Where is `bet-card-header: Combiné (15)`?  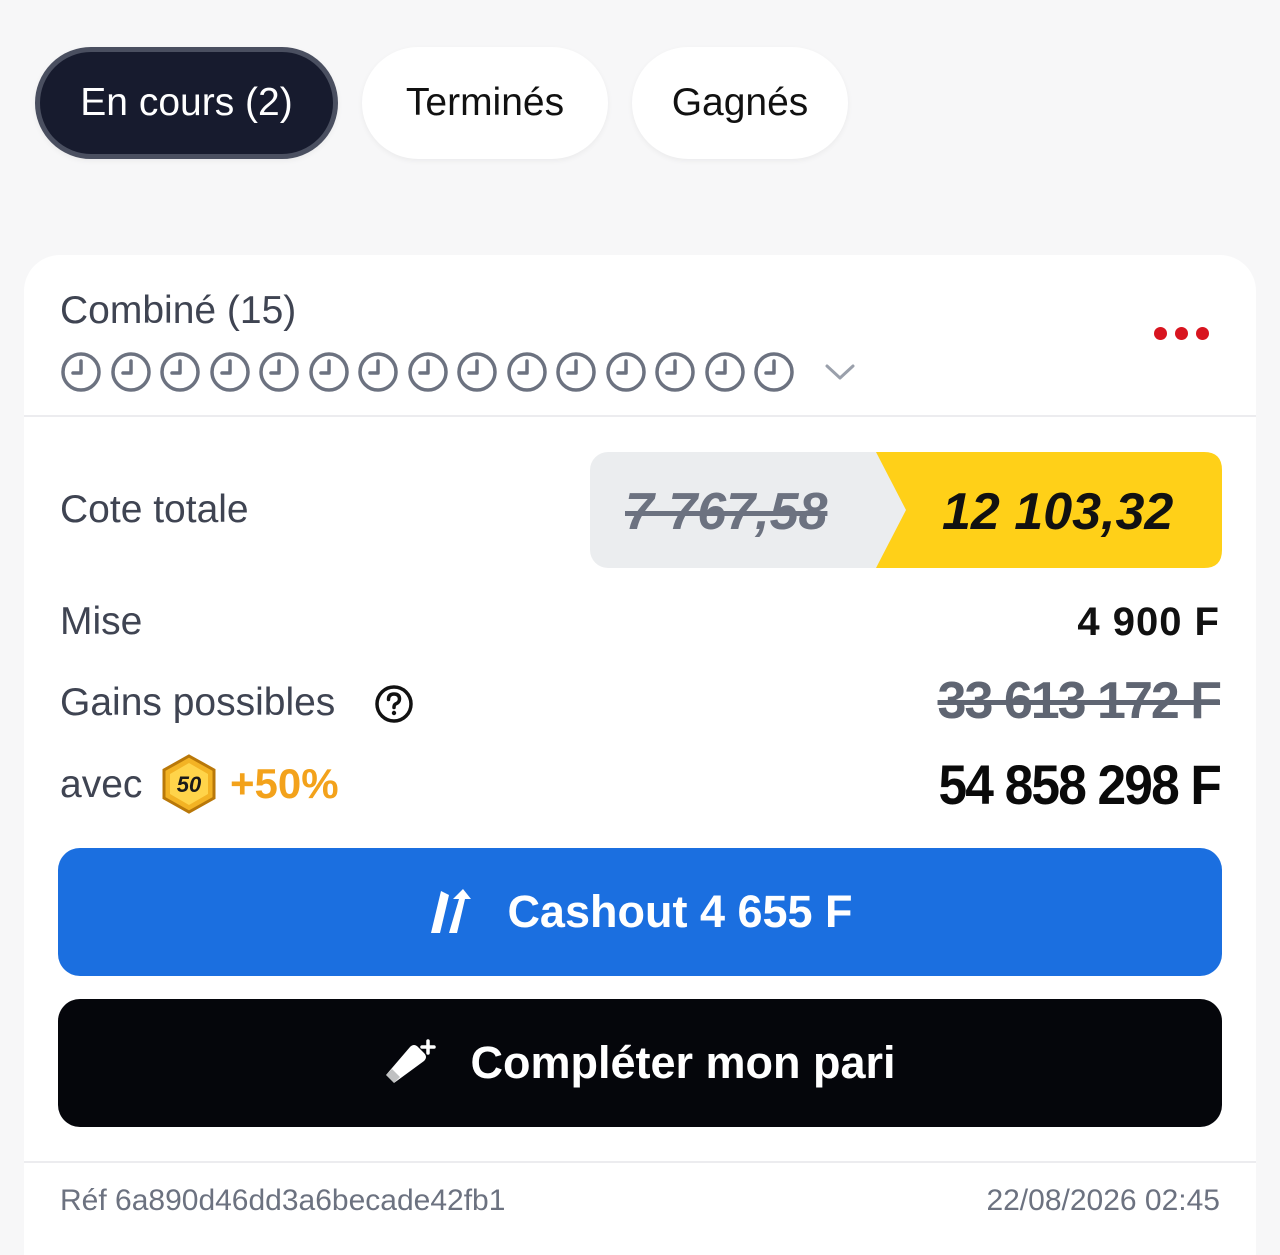 bet-card-header: Combiné (15) is located at coordinates (640, 336).